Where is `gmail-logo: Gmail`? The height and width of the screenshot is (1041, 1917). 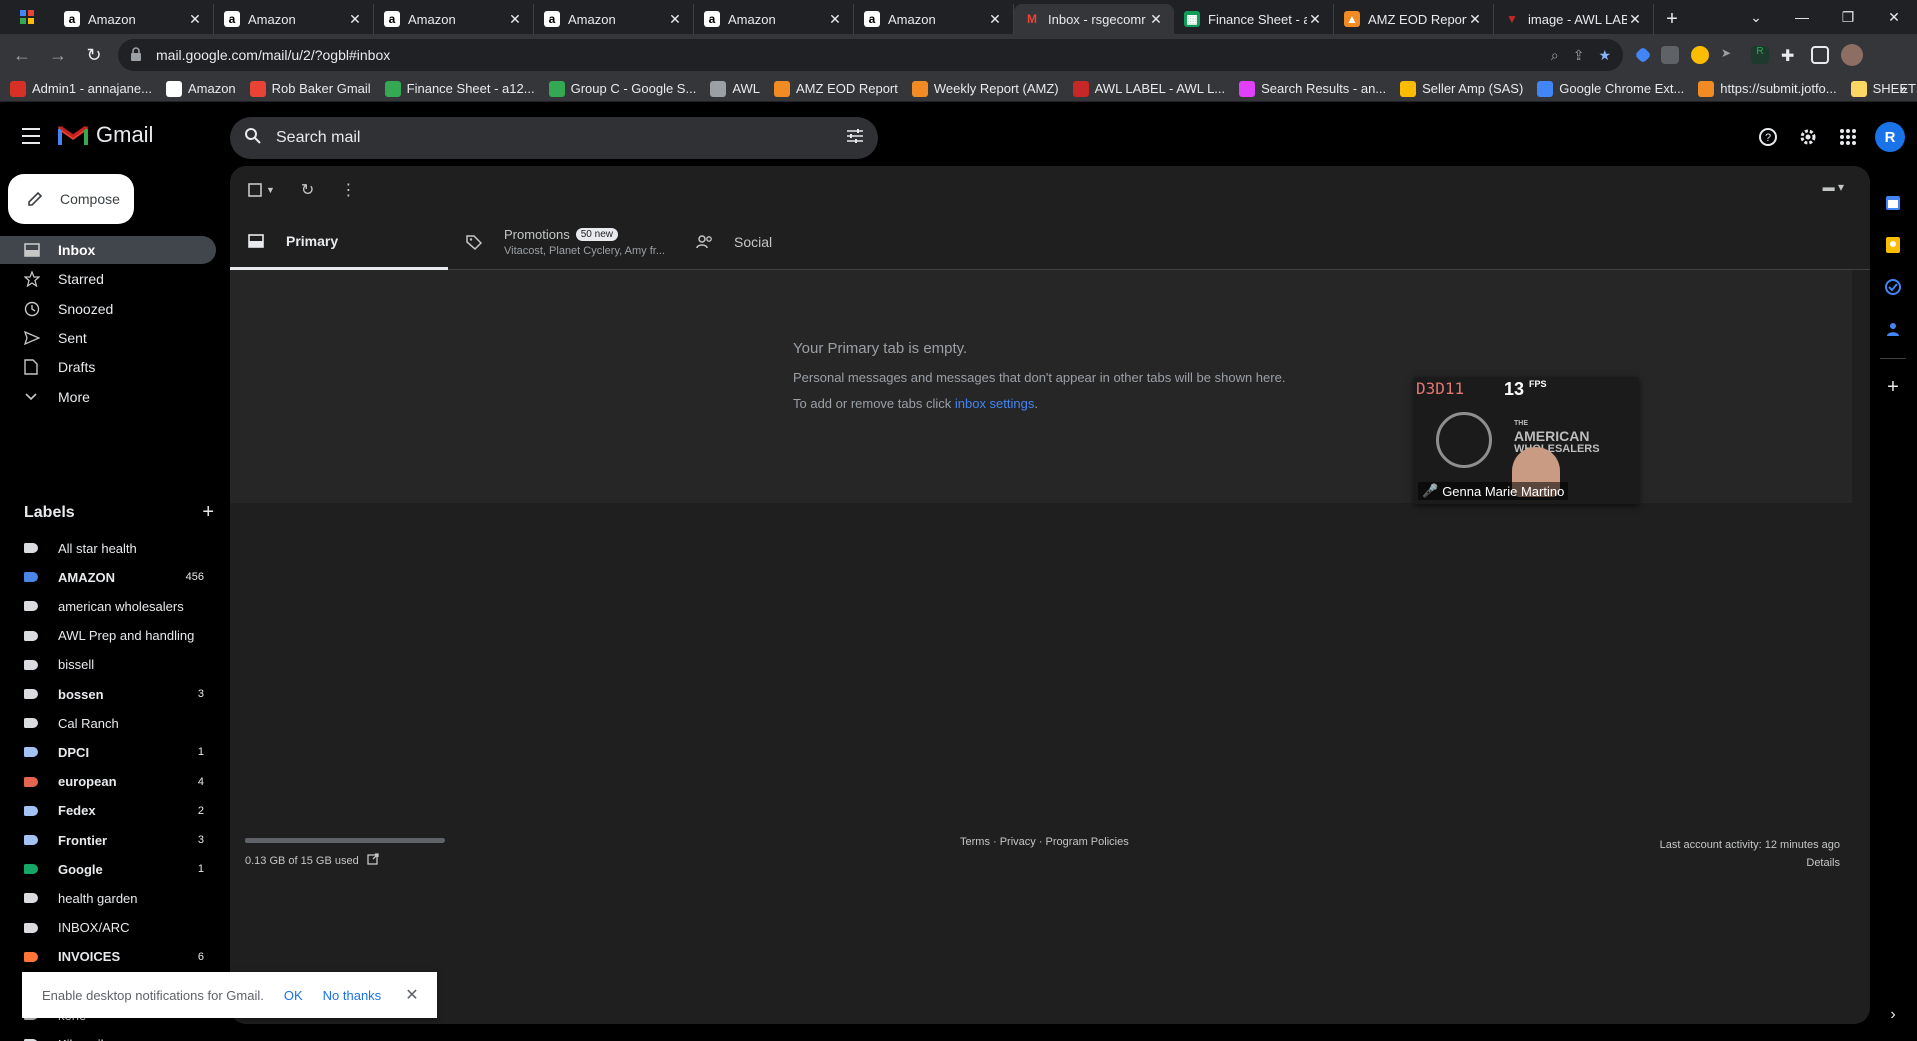
gmail-logo: Gmail is located at coordinates (105, 135).